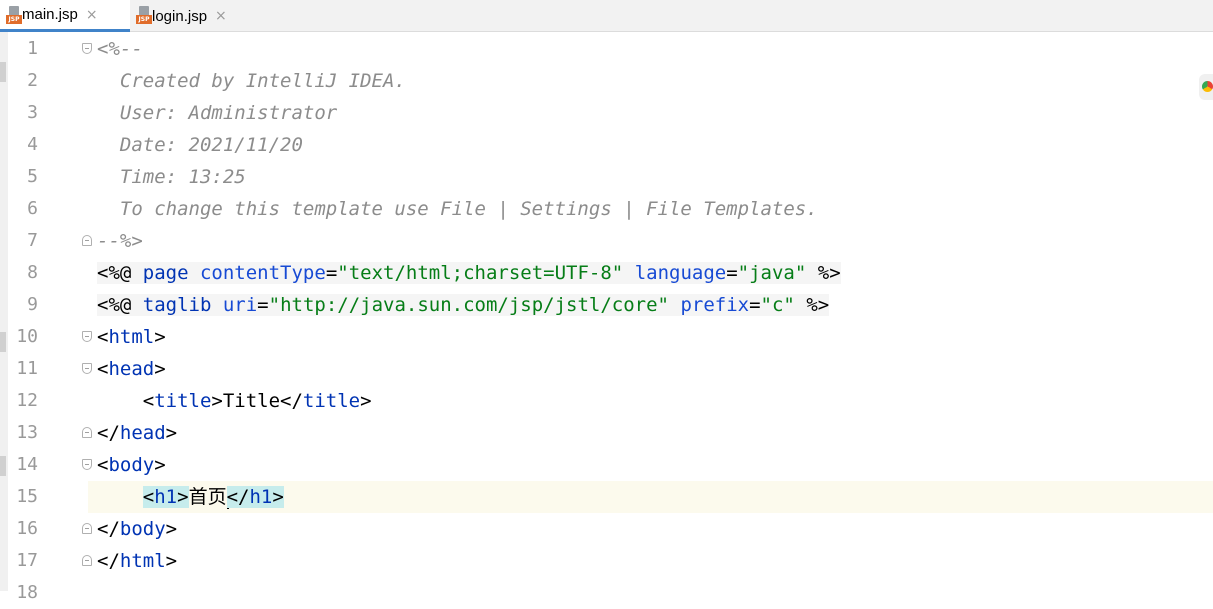 This screenshot has width=1213, height=609. I want to click on code-line: 17 </html>, so click(606, 561).